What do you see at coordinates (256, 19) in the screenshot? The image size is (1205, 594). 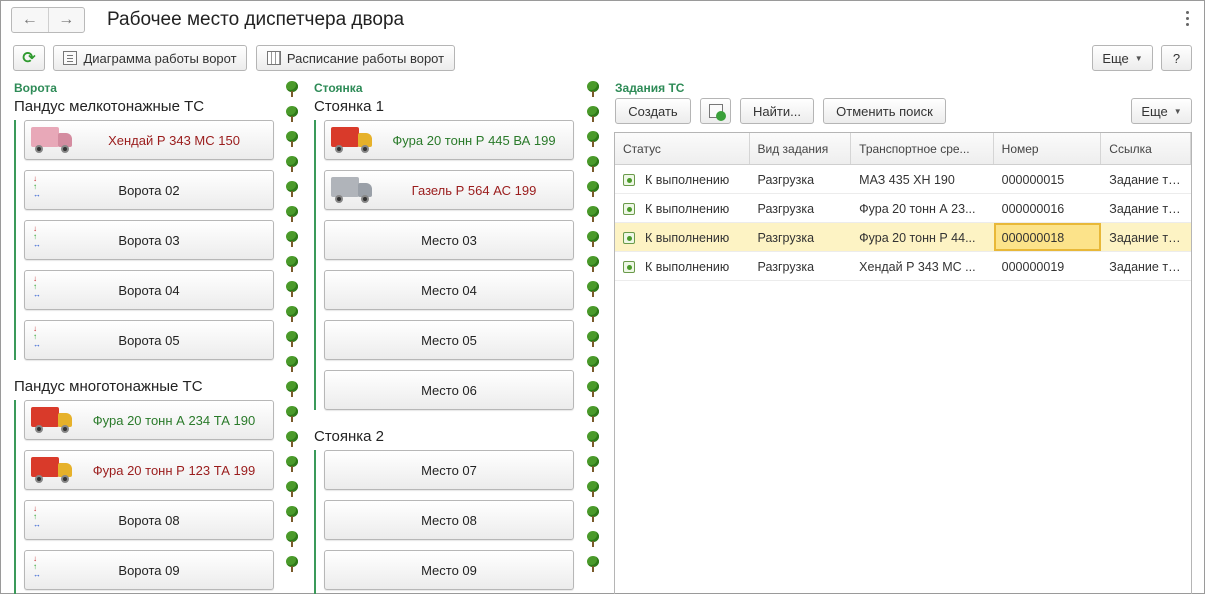 I see `page-title: Рабочее место диспетчера двора` at bounding box center [256, 19].